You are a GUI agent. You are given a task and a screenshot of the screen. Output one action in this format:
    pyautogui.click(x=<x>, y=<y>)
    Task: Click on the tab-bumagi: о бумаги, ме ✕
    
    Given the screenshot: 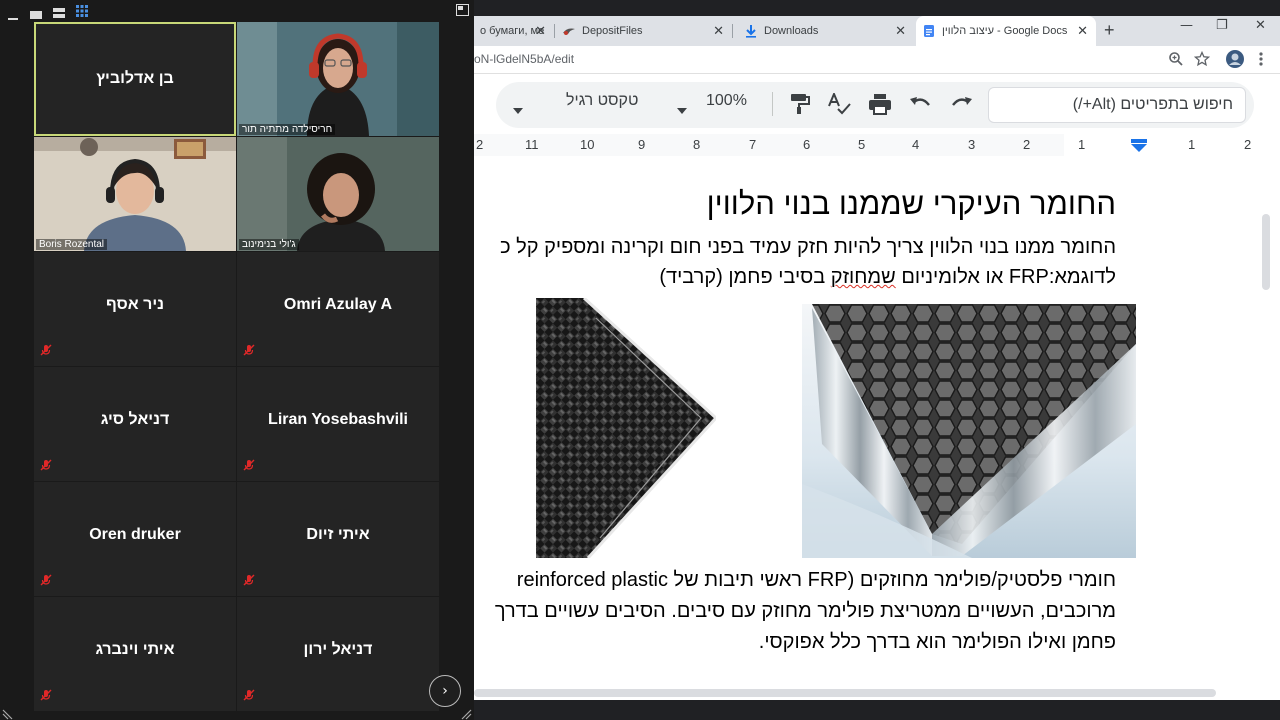 What is the action you would take?
    pyautogui.click(x=514, y=31)
    